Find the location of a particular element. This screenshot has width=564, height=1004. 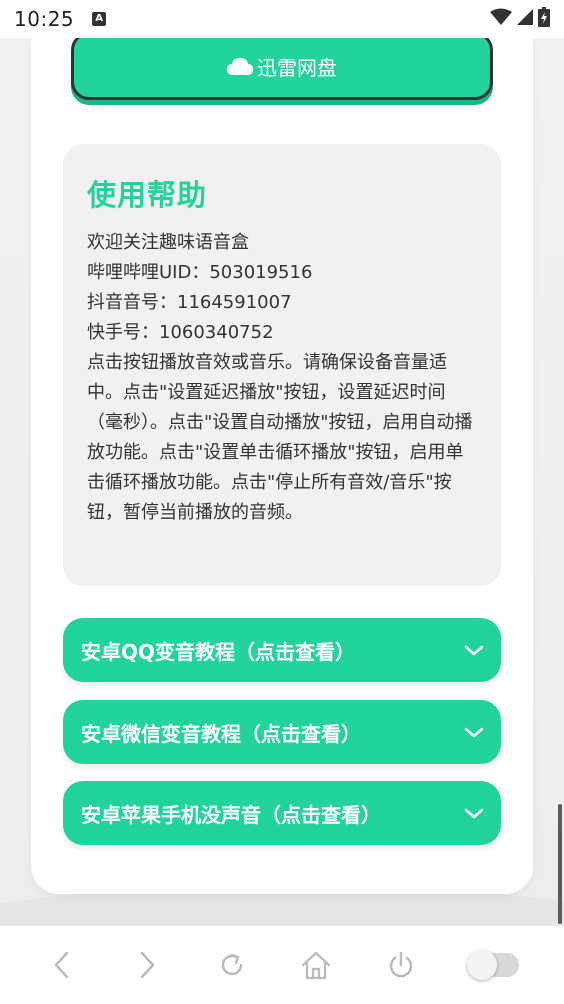

cloud-icon is located at coordinates (240, 66).